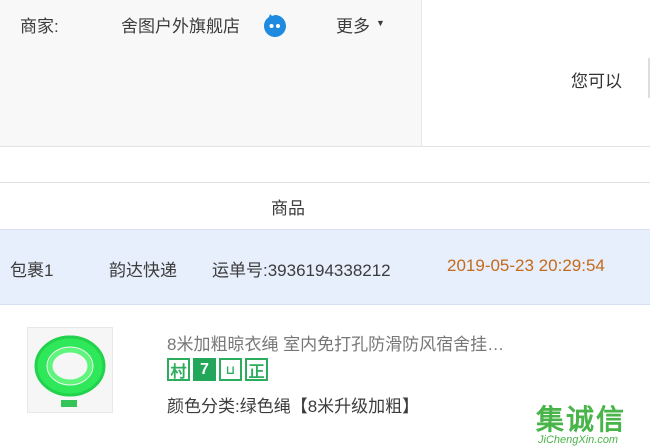 The height and width of the screenshot is (448, 650). Describe the element at coordinates (180, 24) in the screenshot. I see `merchant-name-link: 舍图户外旗舰店` at that location.